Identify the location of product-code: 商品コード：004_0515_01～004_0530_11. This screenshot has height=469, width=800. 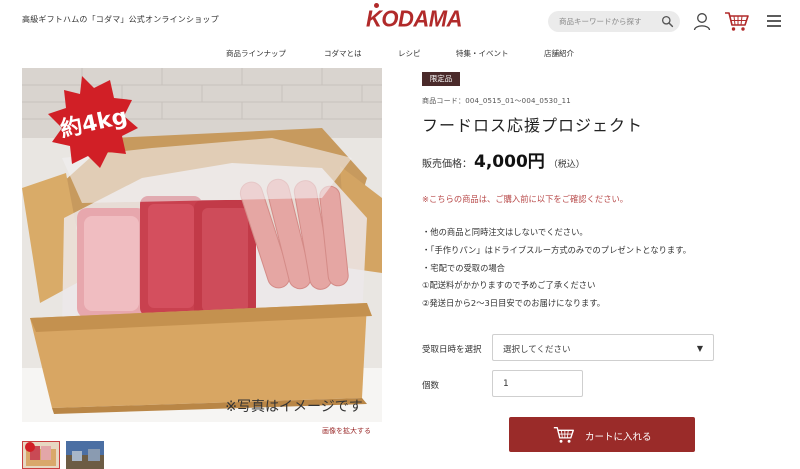
(496, 101).